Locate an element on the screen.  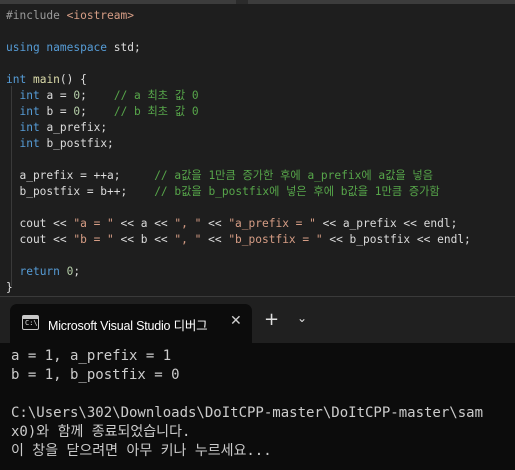
code-token: () { is located at coordinates (73, 79).